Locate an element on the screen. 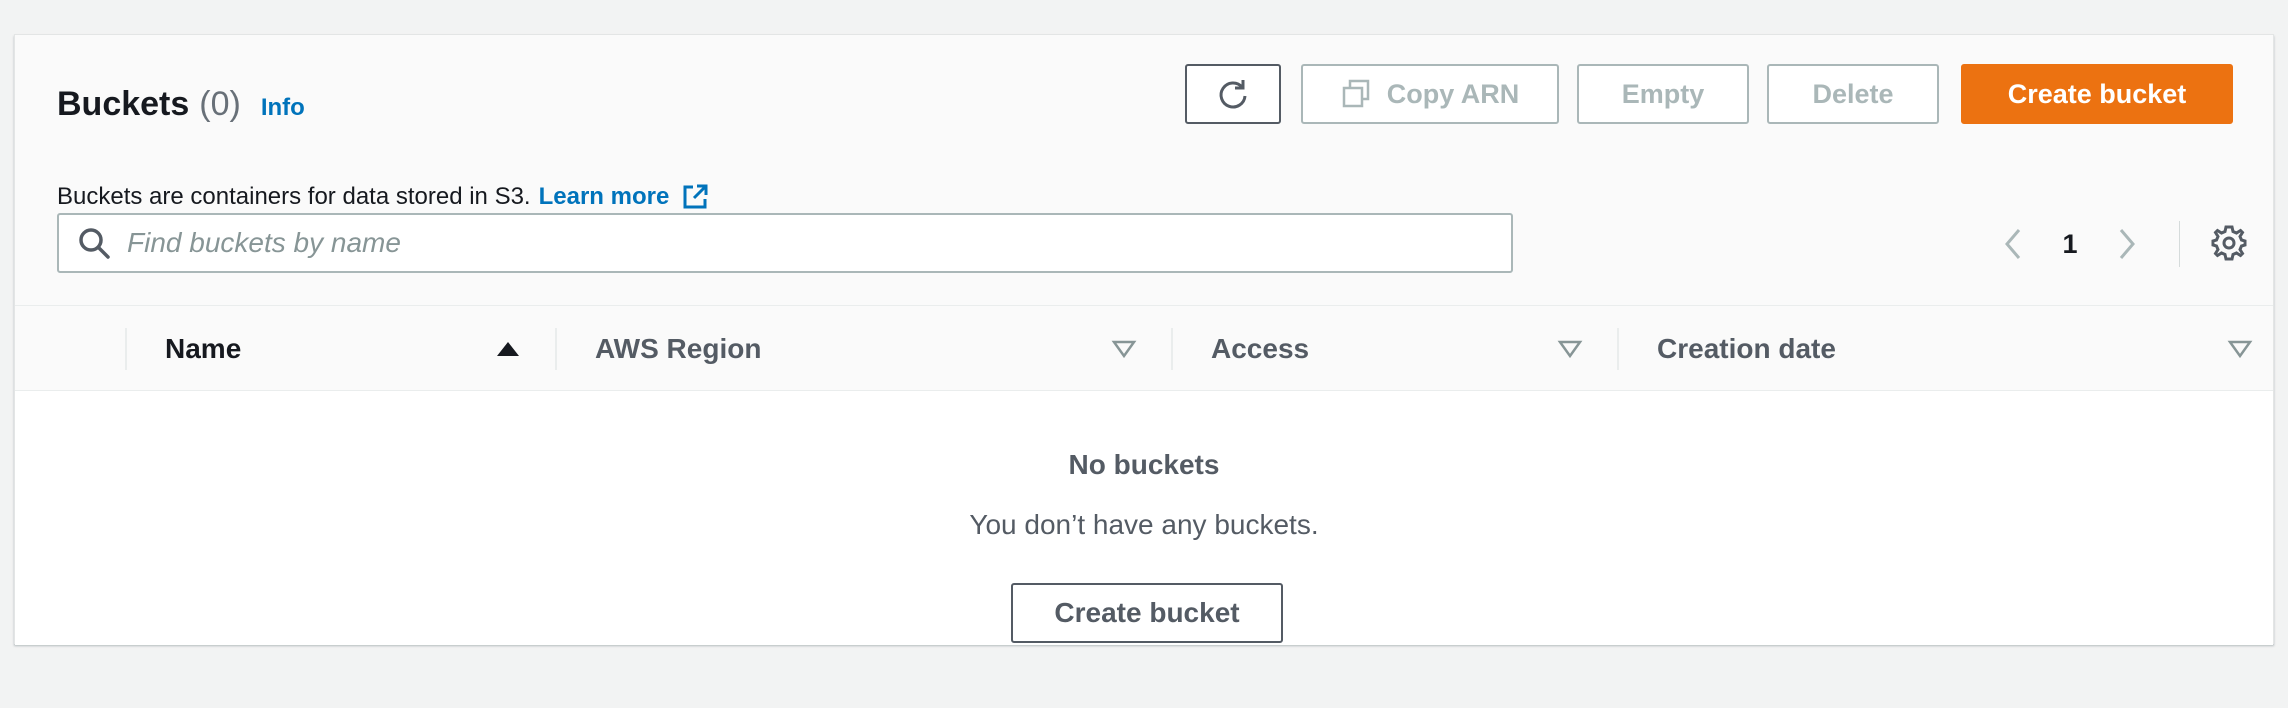 Image resolution: width=2288 pixels, height=708 pixels. gear-icon is located at coordinates (2229, 243).